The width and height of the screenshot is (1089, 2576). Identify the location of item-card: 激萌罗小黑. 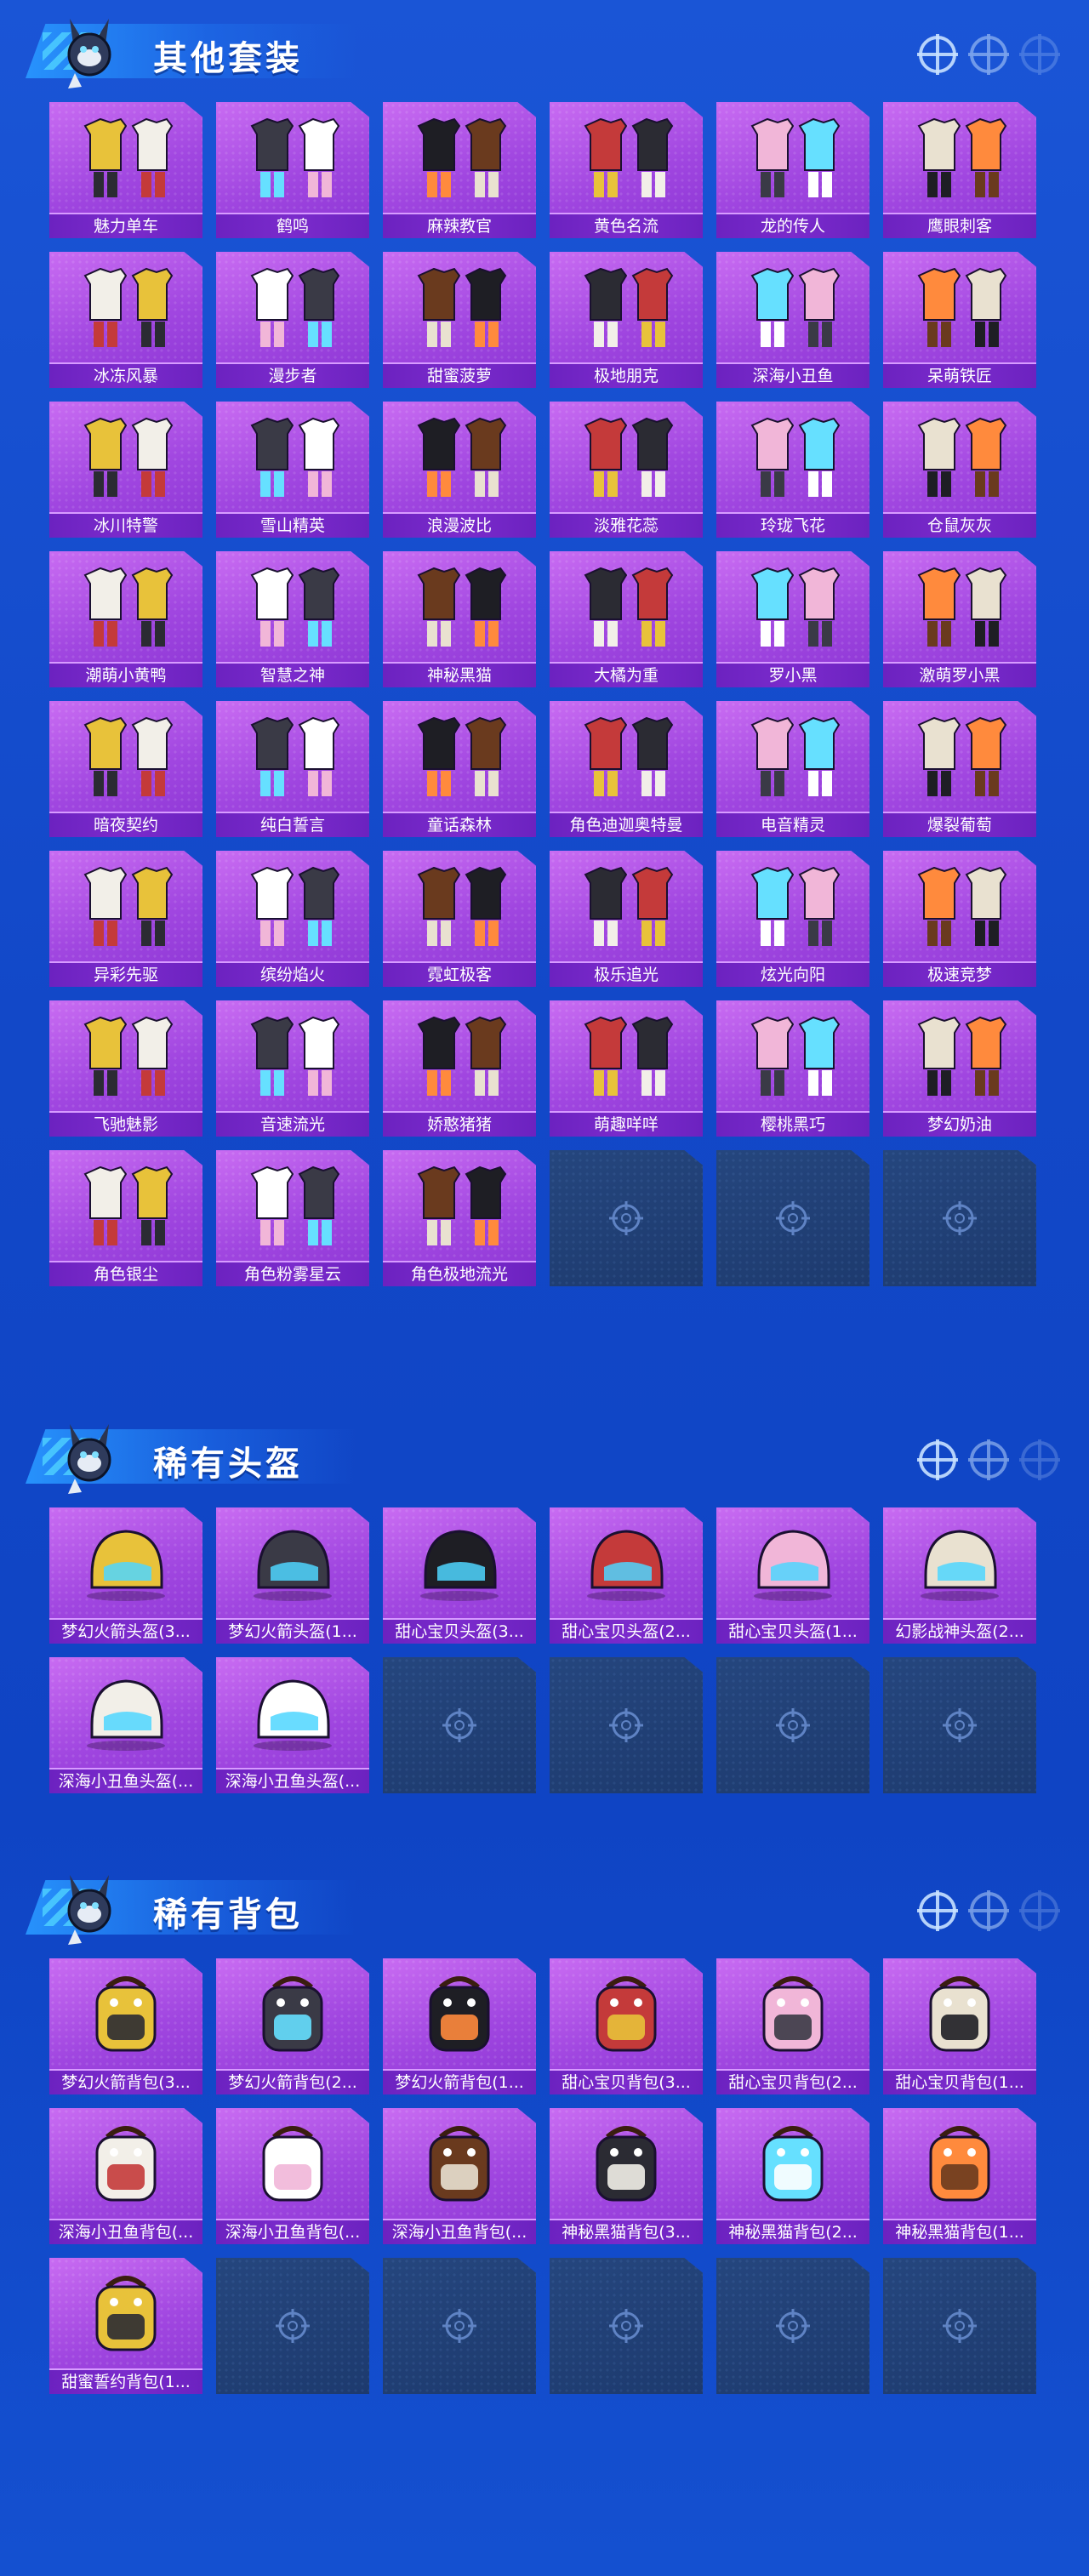
(959, 619).